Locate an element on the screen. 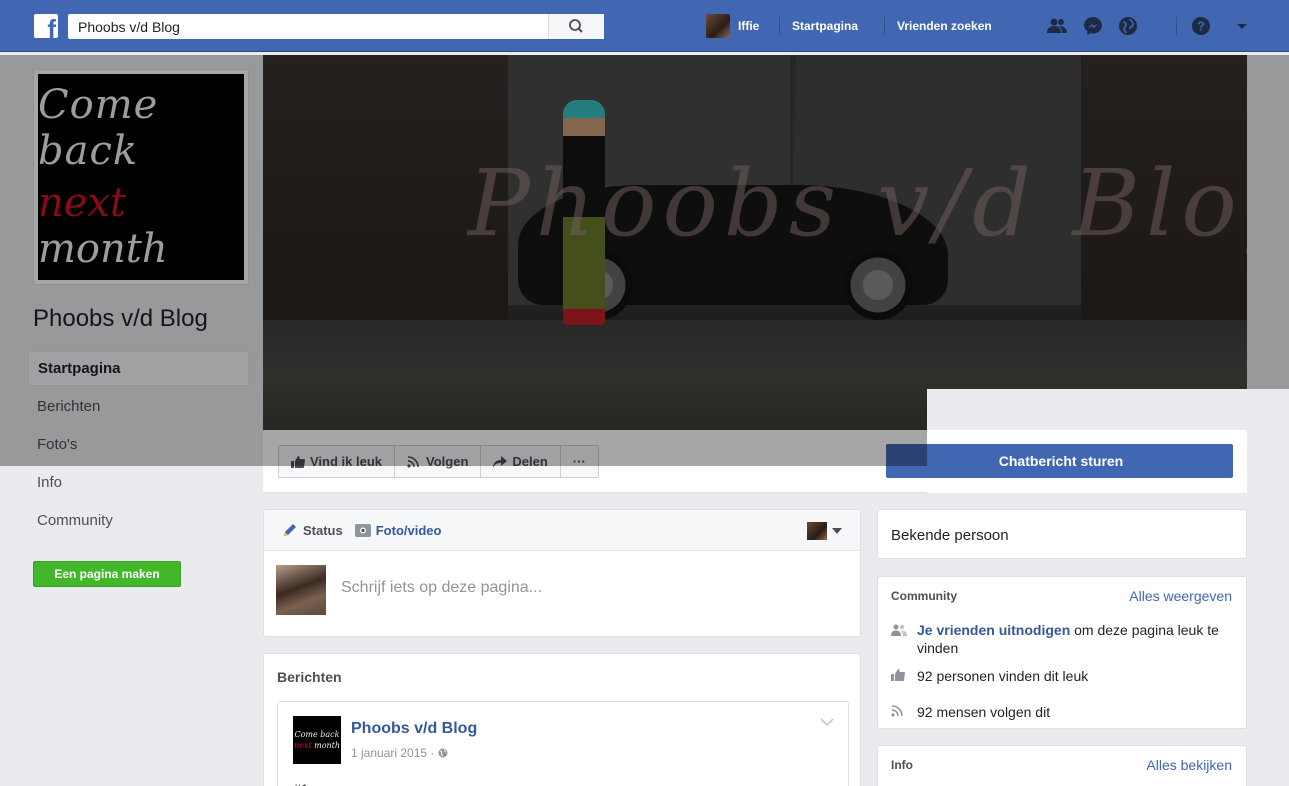  tab-status: Status is located at coordinates (312, 530).